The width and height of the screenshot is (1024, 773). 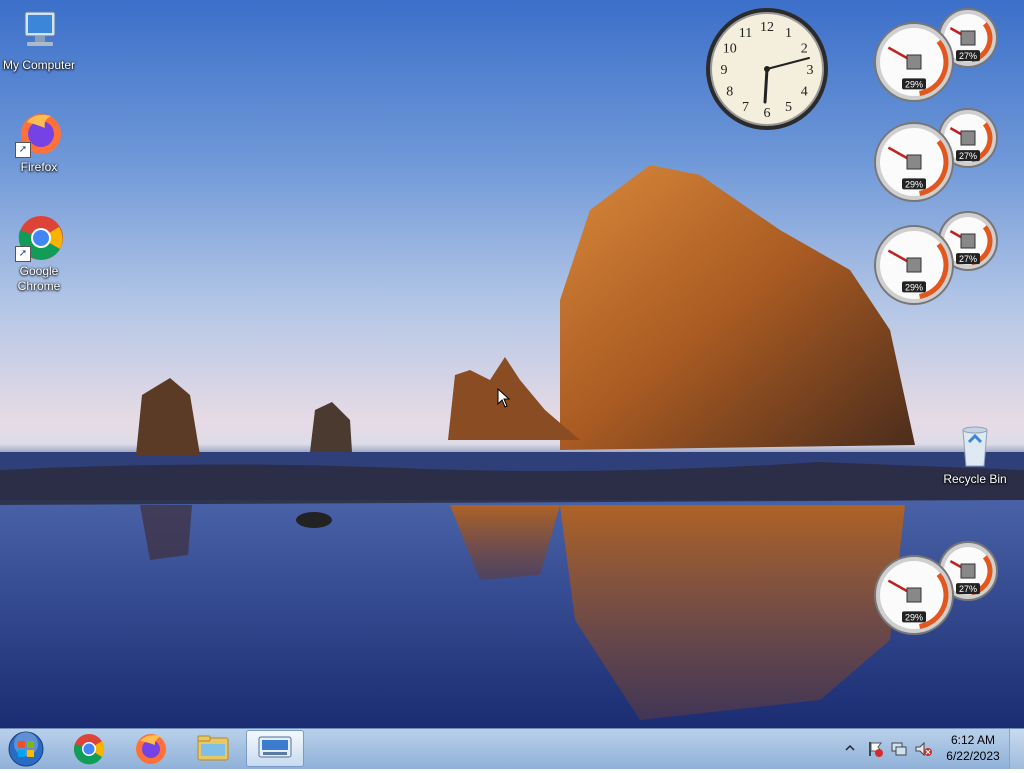 What do you see at coordinates (39, 278) in the screenshot?
I see `desktop-icon-label: Google Chrome` at bounding box center [39, 278].